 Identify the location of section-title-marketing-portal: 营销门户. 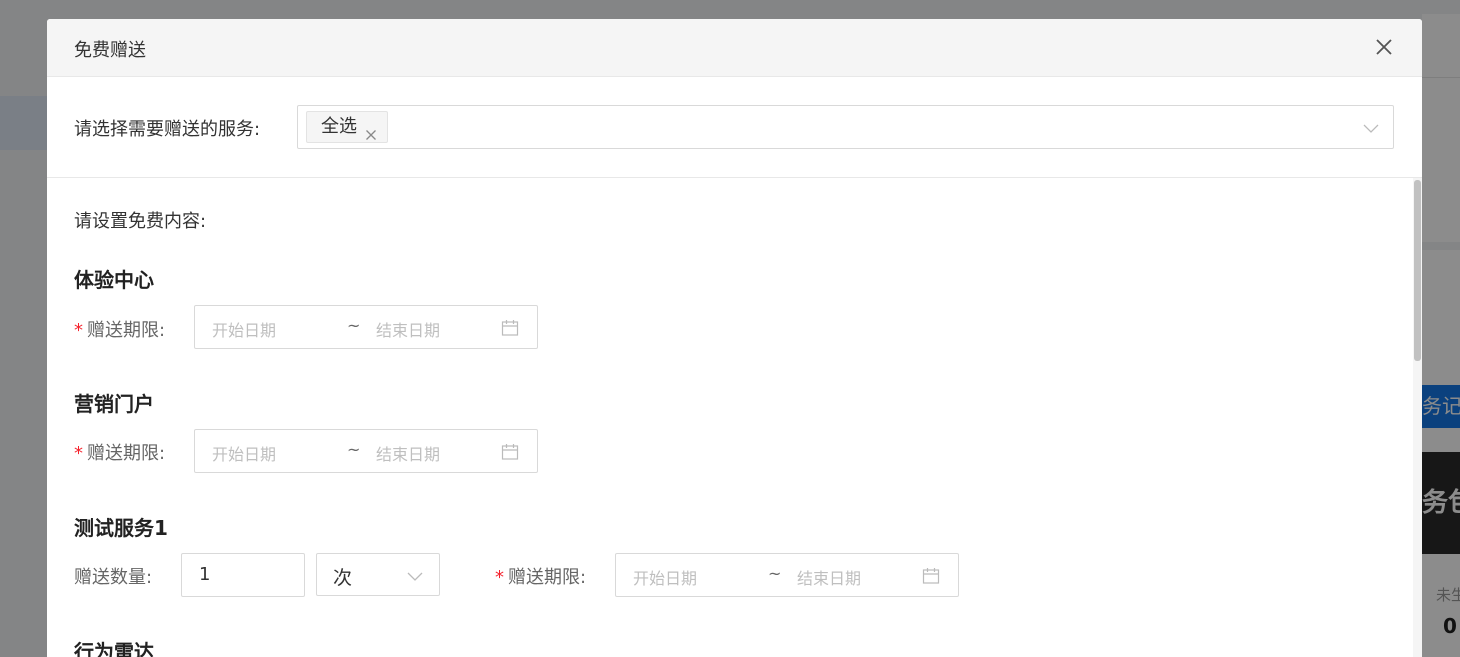
(114, 404).